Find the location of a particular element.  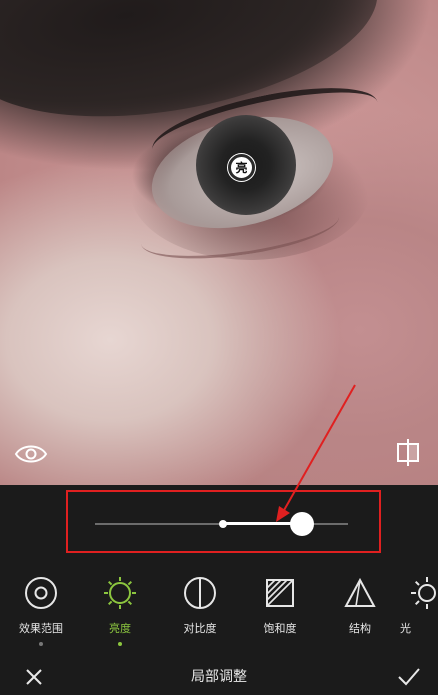

tool-label: 效果范围 is located at coordinates (41, 628).